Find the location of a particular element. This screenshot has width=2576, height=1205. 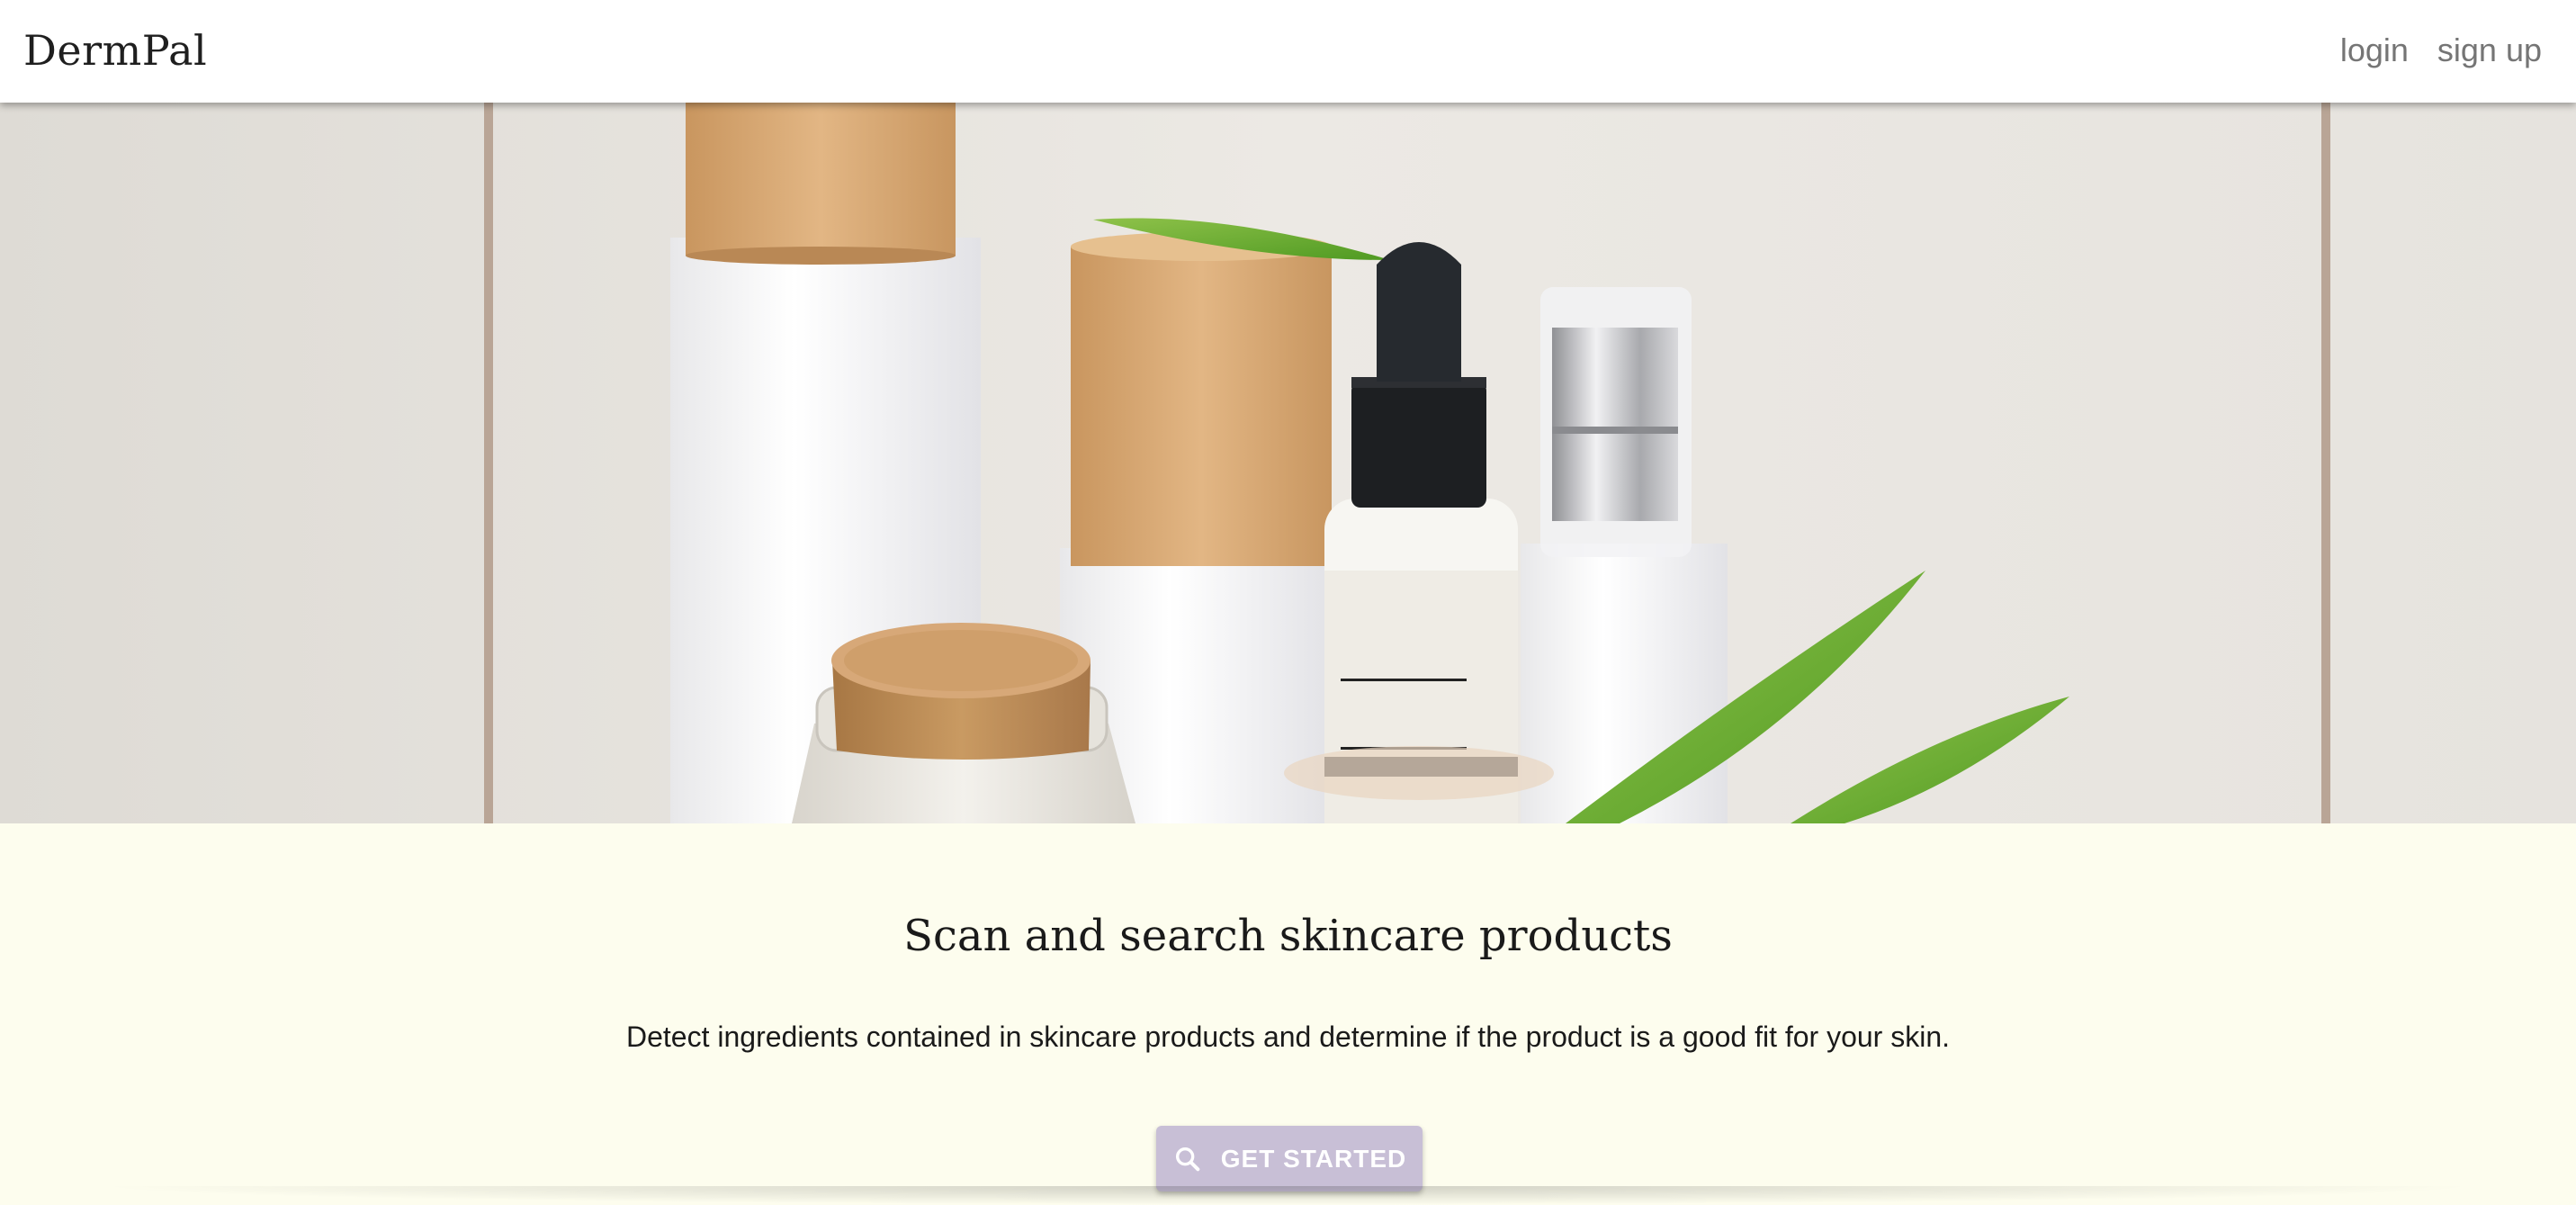

search-icon is located at coordinates (1188, 1159).